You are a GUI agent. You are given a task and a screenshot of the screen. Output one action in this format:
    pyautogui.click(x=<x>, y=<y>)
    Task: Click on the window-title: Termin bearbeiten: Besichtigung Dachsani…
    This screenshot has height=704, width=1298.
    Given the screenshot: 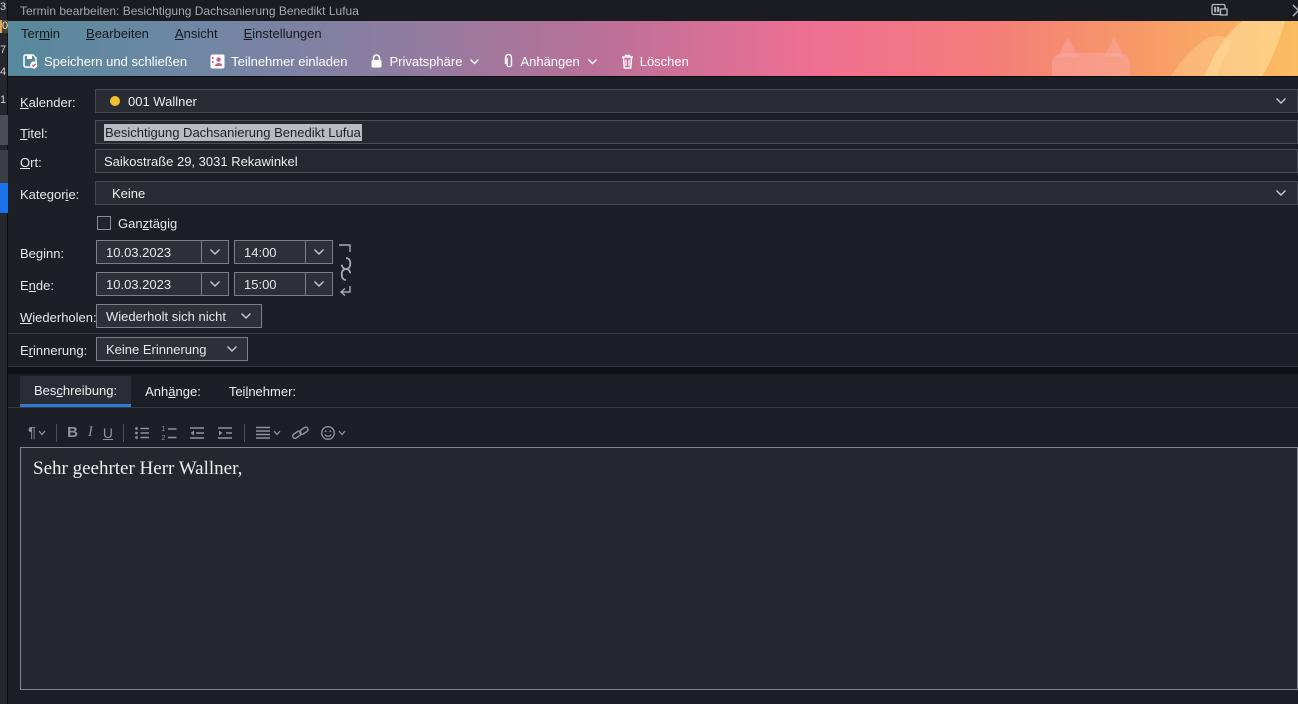 What is the action you would take?
    pyautogui.click(x=189, y=10)
    